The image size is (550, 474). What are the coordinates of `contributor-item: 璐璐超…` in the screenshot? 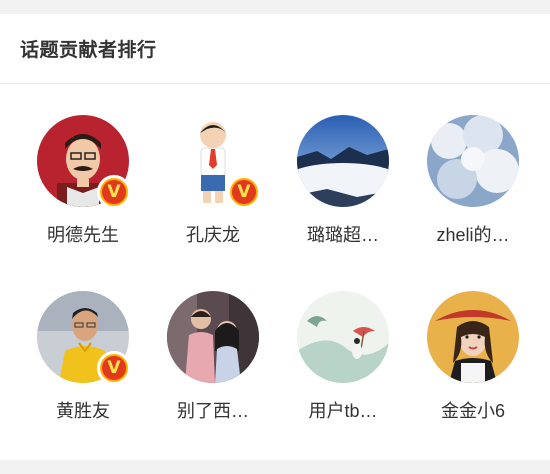 It's located at (343, 181).